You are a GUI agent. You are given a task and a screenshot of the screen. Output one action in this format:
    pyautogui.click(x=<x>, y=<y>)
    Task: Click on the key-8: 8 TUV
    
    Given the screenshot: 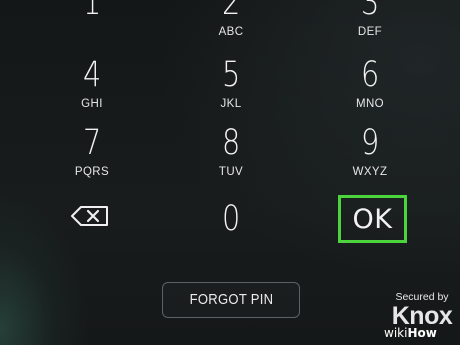 What is the action you would take?
    pyautogui.click(x=231, y=166)
    